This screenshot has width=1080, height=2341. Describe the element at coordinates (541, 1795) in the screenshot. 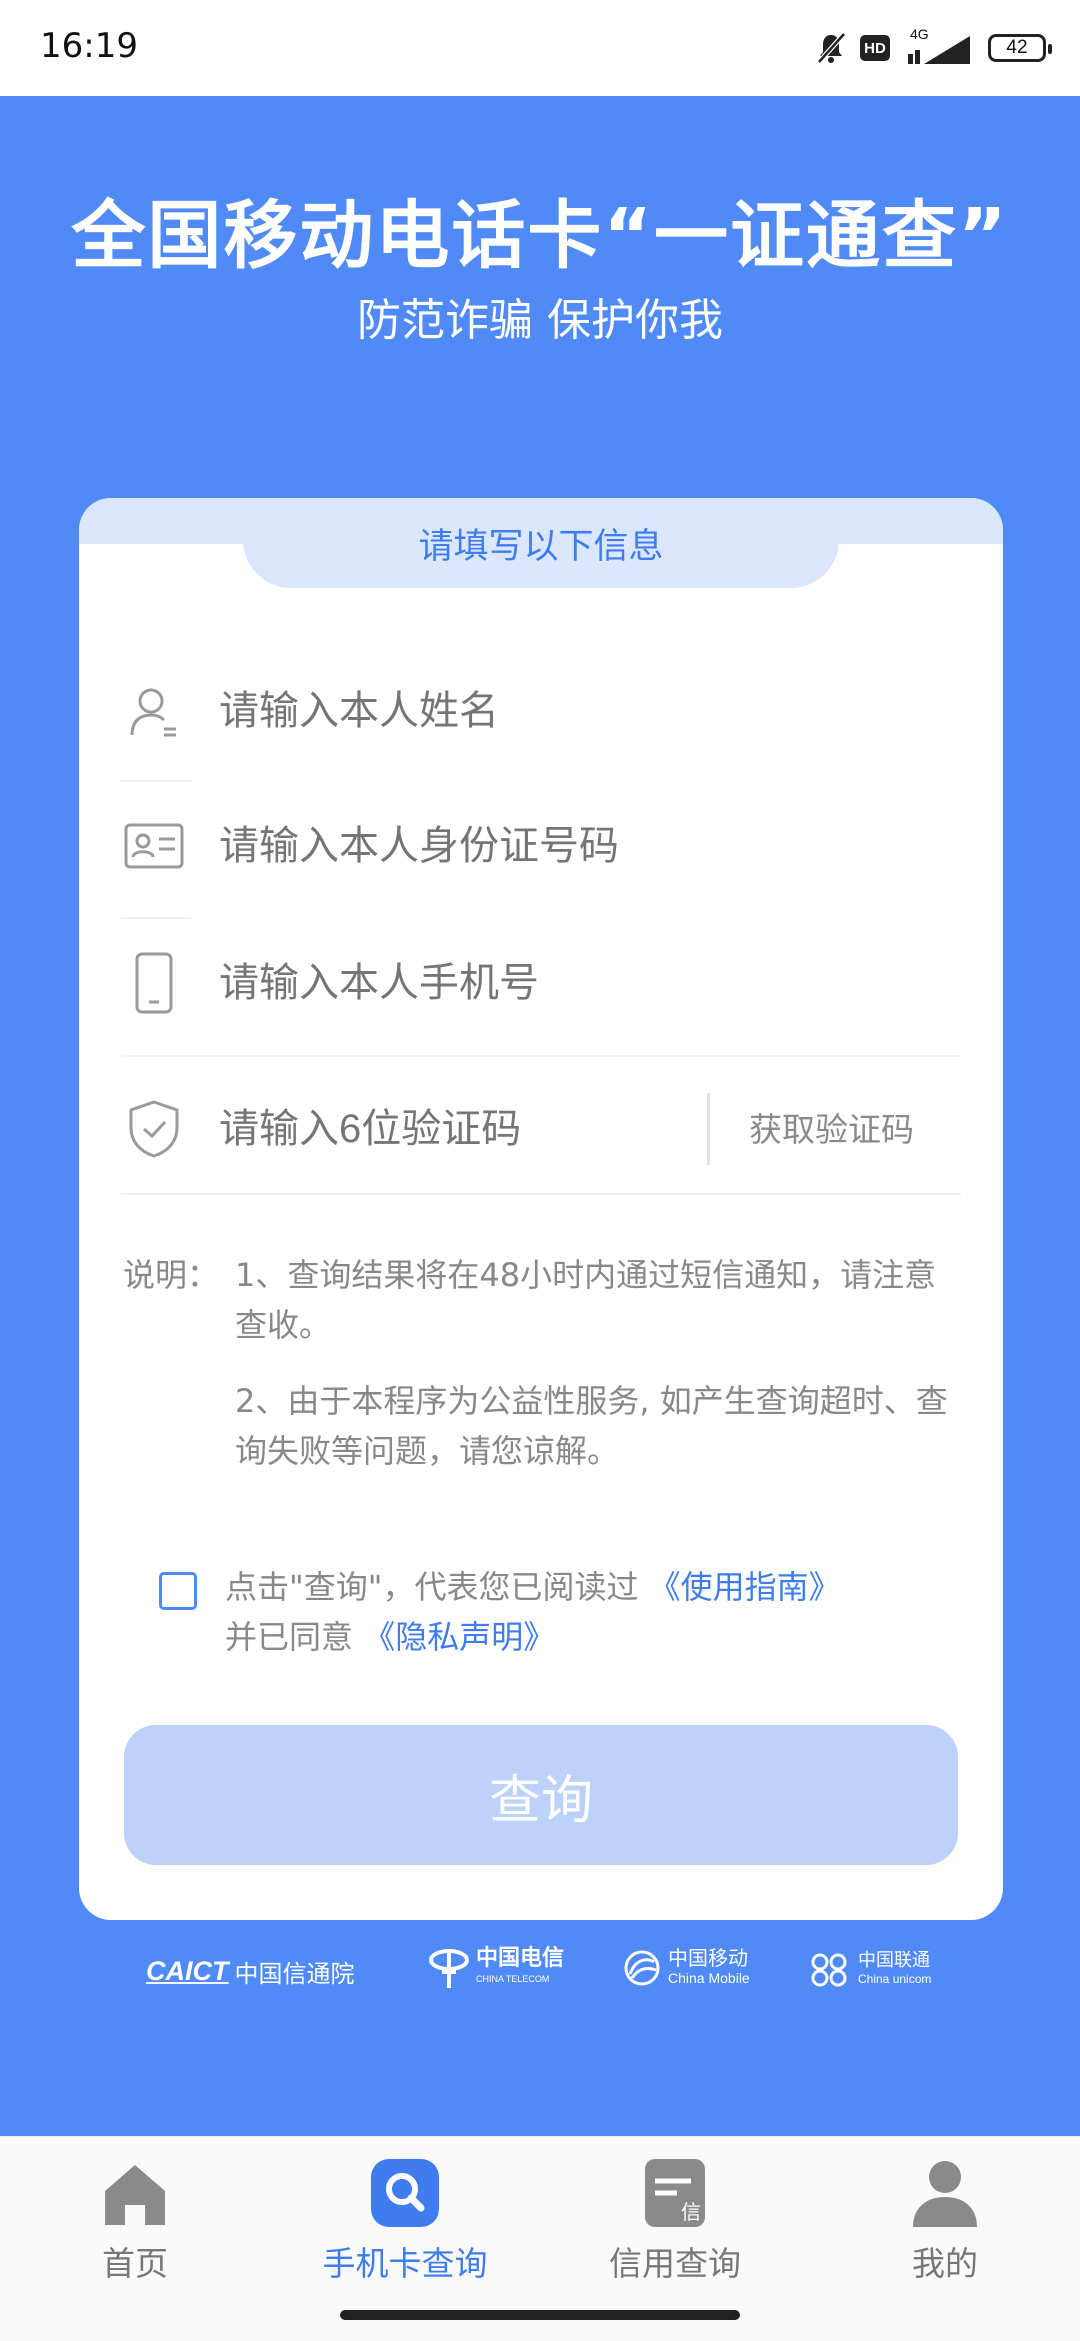

I see `query-button: 查询` at that location.